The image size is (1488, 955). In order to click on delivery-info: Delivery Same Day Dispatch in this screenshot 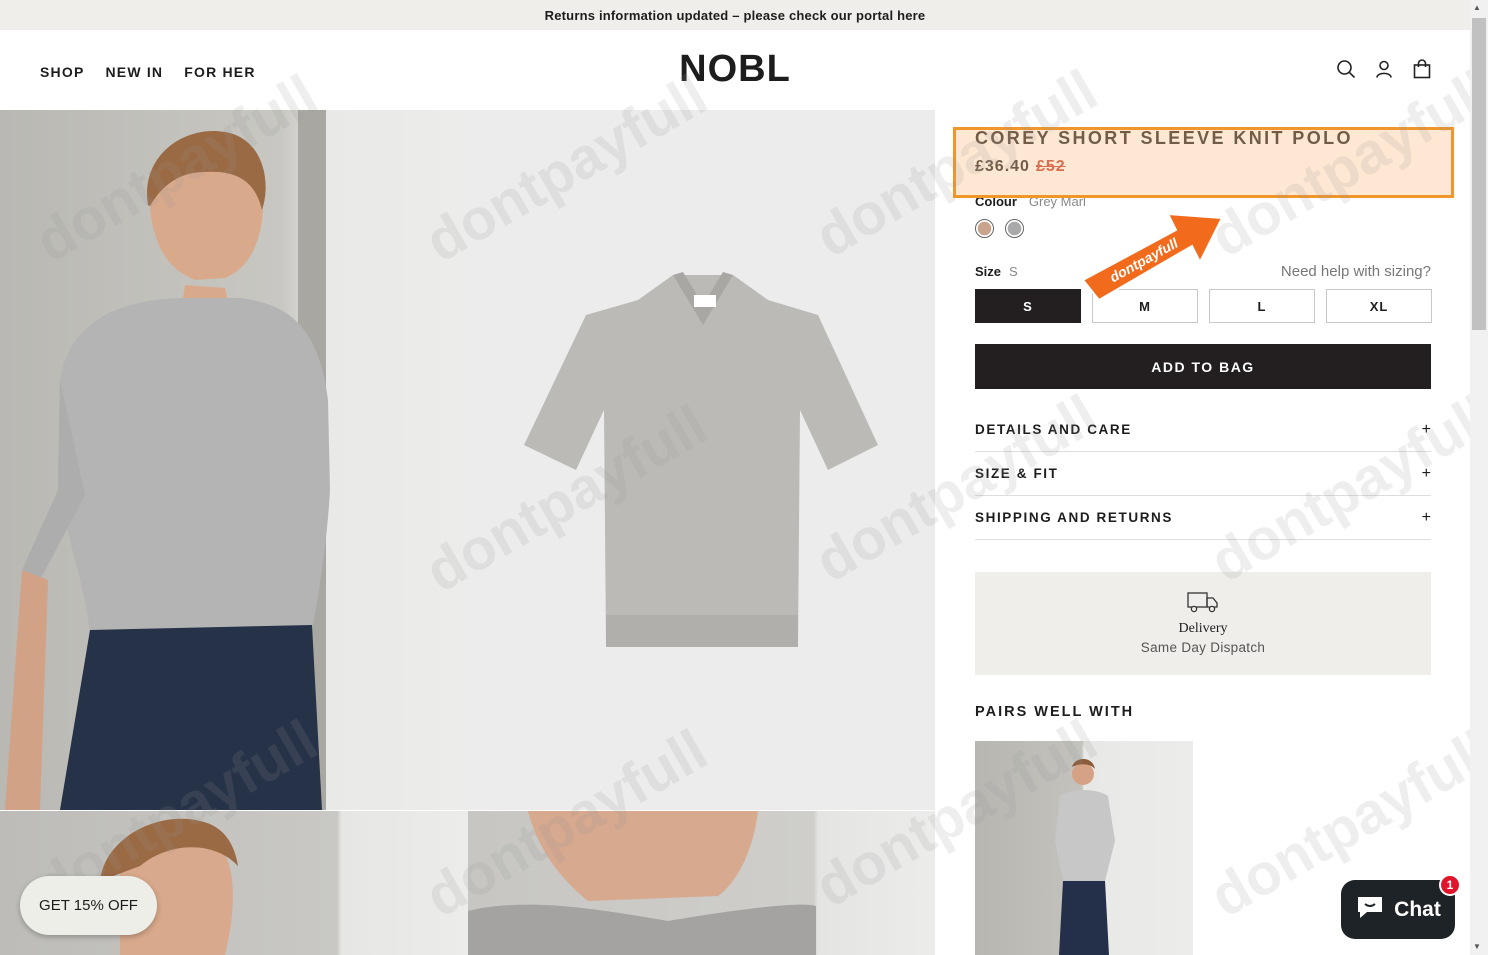, I will do `click(1203, 623)`.